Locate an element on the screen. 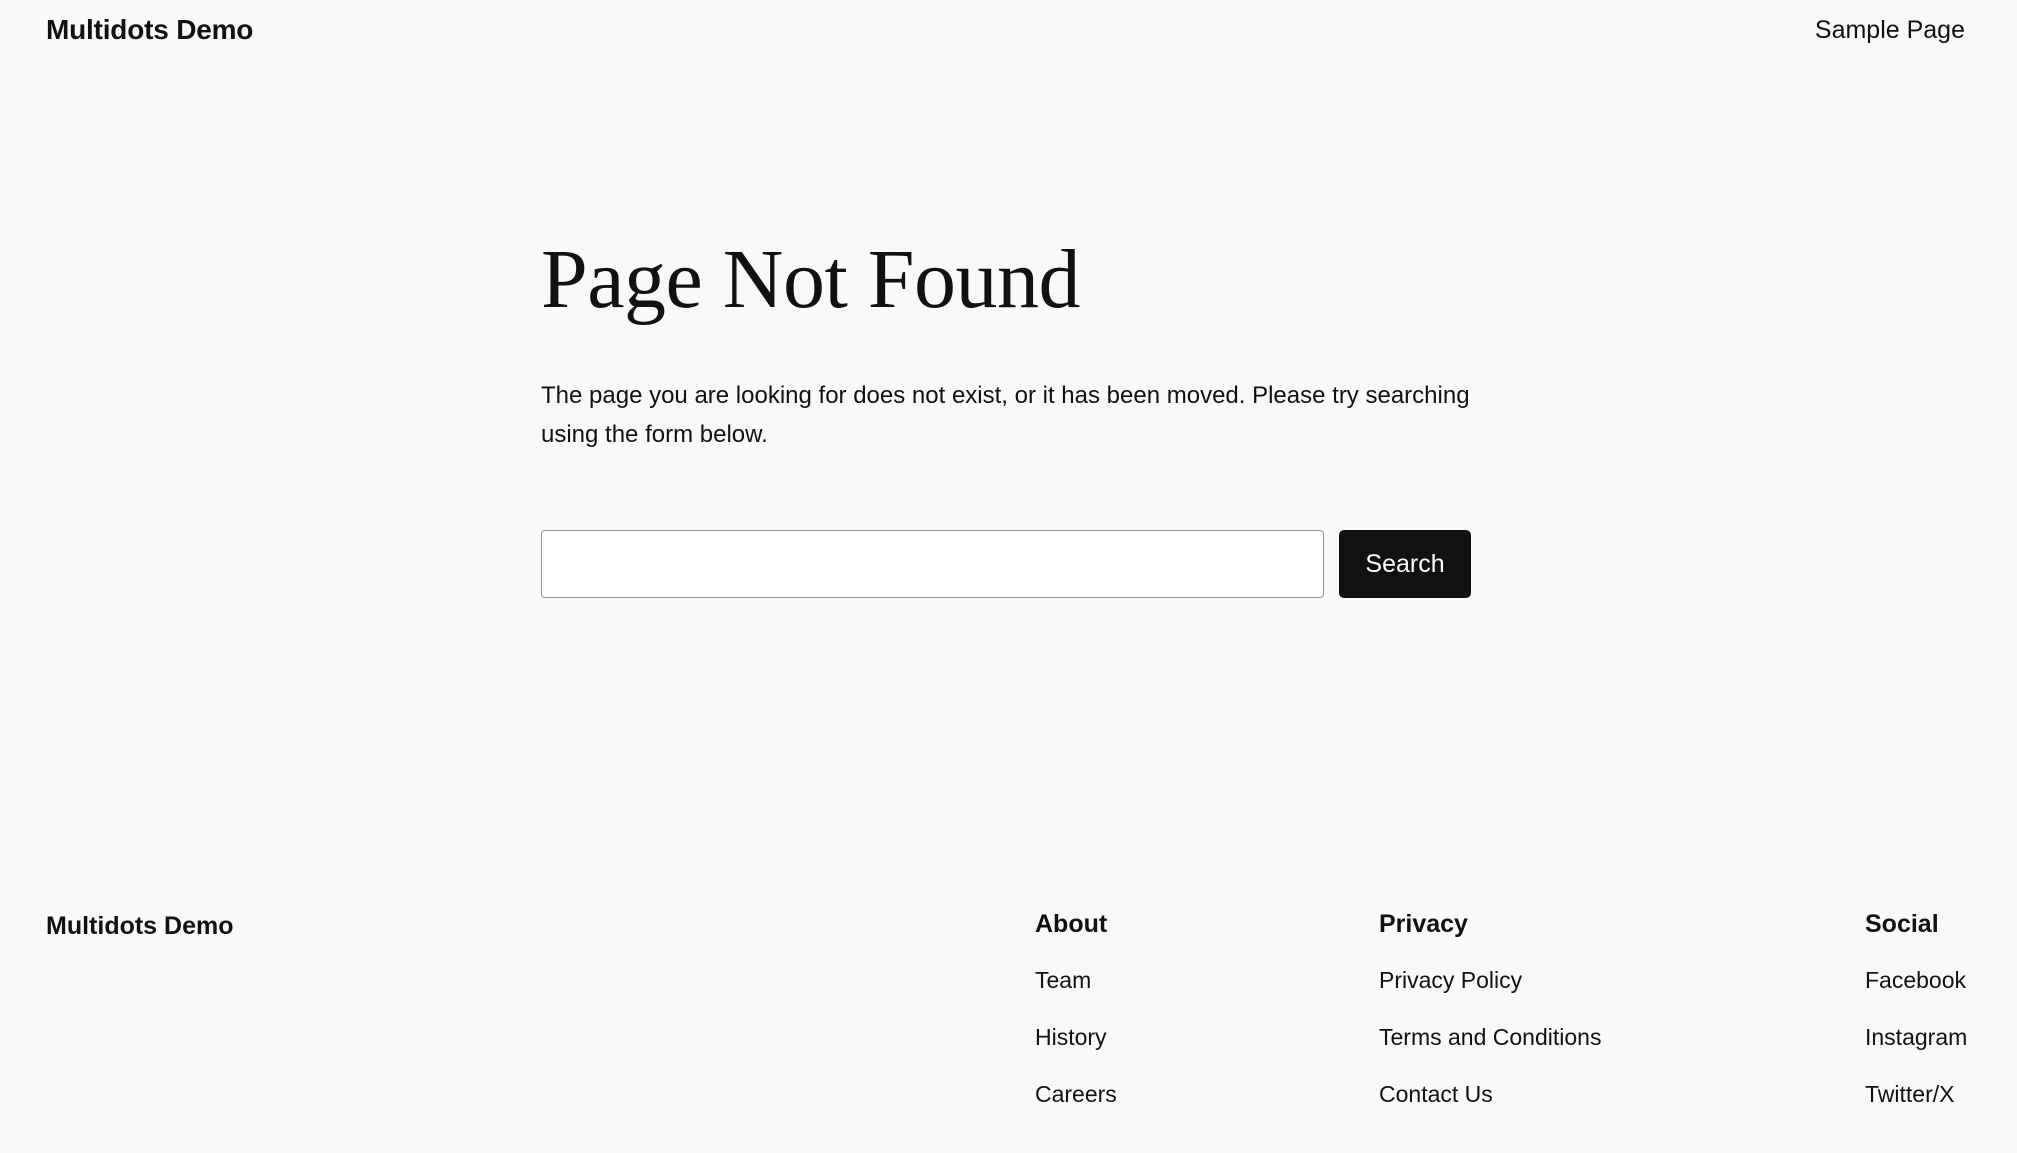  footer-link-item: History is located at coordinates (1076, 1049).